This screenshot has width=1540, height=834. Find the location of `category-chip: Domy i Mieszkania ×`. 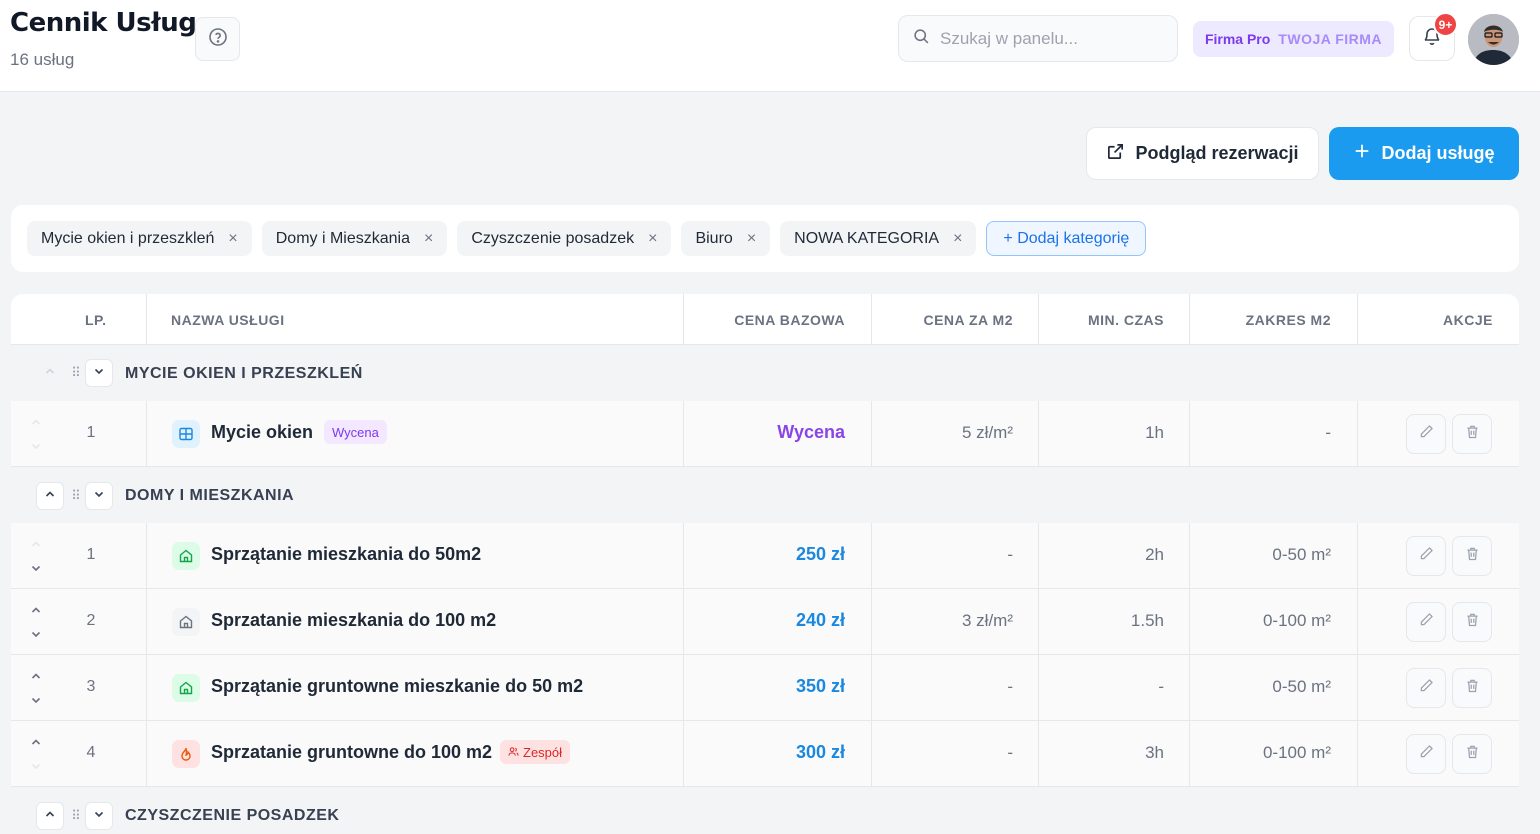

category-chip: Domy i Mieszkania × is located at coordinates (354, 238).